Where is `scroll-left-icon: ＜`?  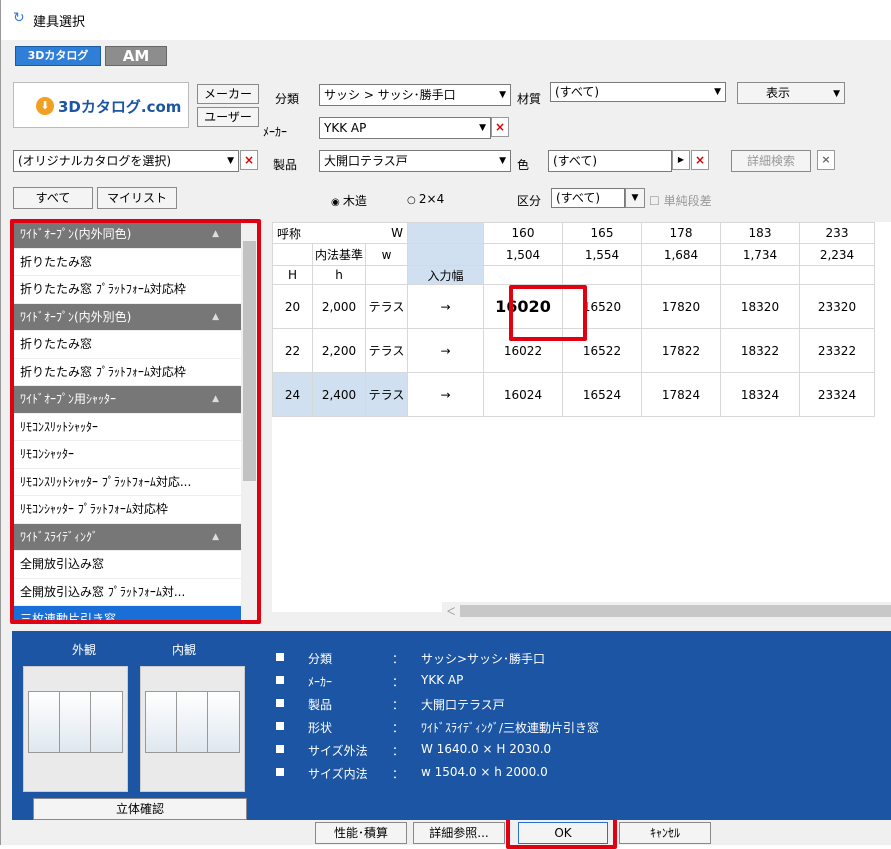 scroll-left-icon: ＜ is located at coordinates (451, 610).